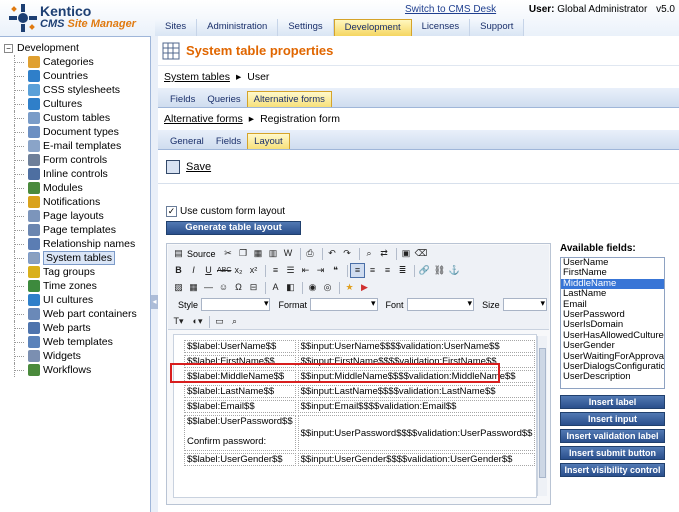 Image resolution: width=679 pixels, height=512 pixels. I want to click on tree-item-widgets: Widgets, so click(75, 356).